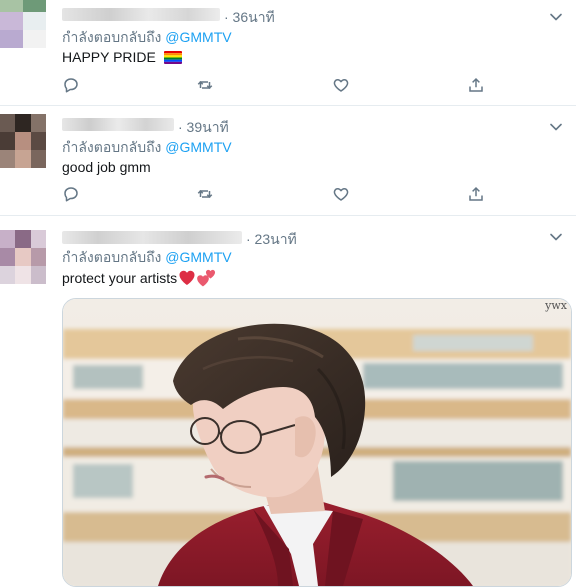 Image resolution: width=576 pixels, height=587 pixels. I want to click on tweet-text-content: protect your artists, so click(120, 278).